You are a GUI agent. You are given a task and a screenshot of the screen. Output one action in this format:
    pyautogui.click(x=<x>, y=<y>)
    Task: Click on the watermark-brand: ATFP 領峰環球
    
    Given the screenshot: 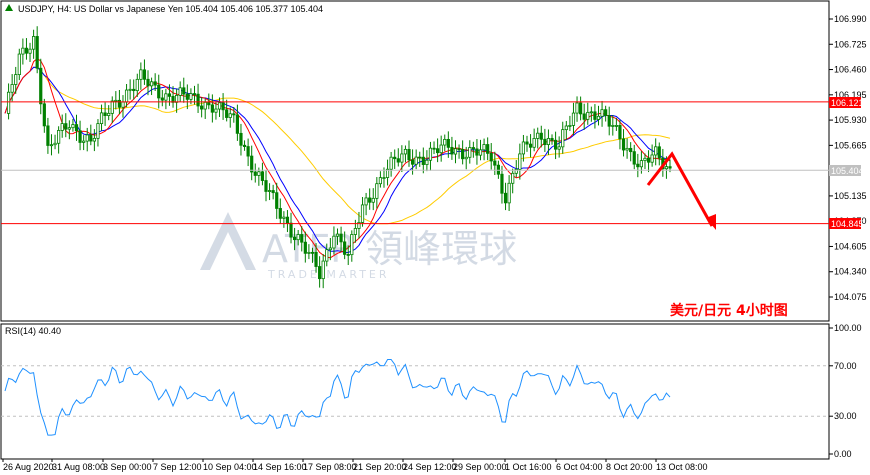 What is the action you would take?
    pyautogui.click(x=389, y=249)
    